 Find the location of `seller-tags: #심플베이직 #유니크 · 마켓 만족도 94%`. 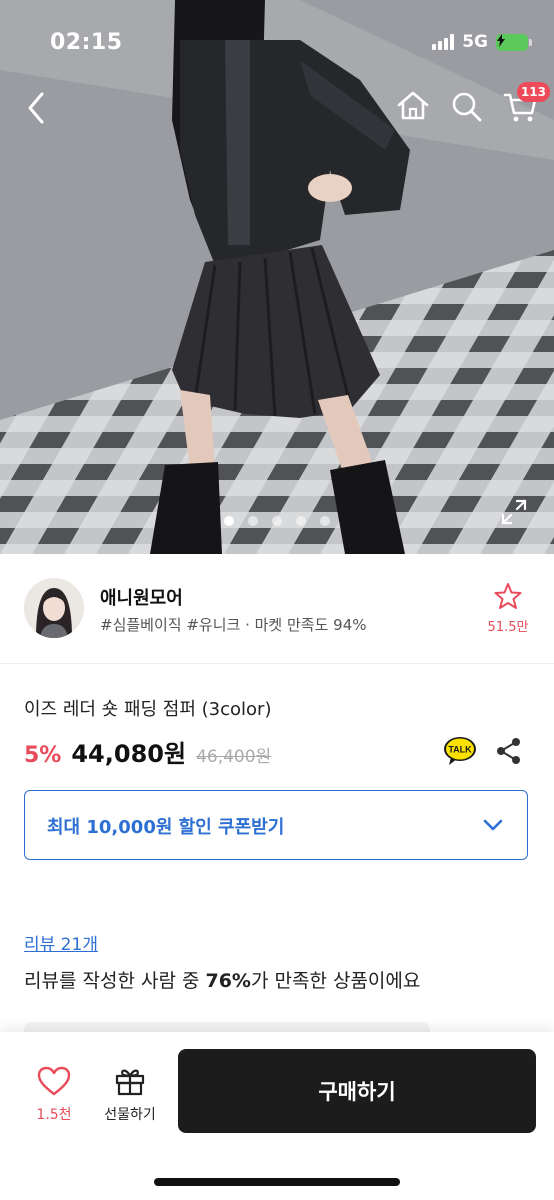

seller-tags: #심플베이직 #유니크 · 마켓 만족도 94% is located at coordinates (233, 625).